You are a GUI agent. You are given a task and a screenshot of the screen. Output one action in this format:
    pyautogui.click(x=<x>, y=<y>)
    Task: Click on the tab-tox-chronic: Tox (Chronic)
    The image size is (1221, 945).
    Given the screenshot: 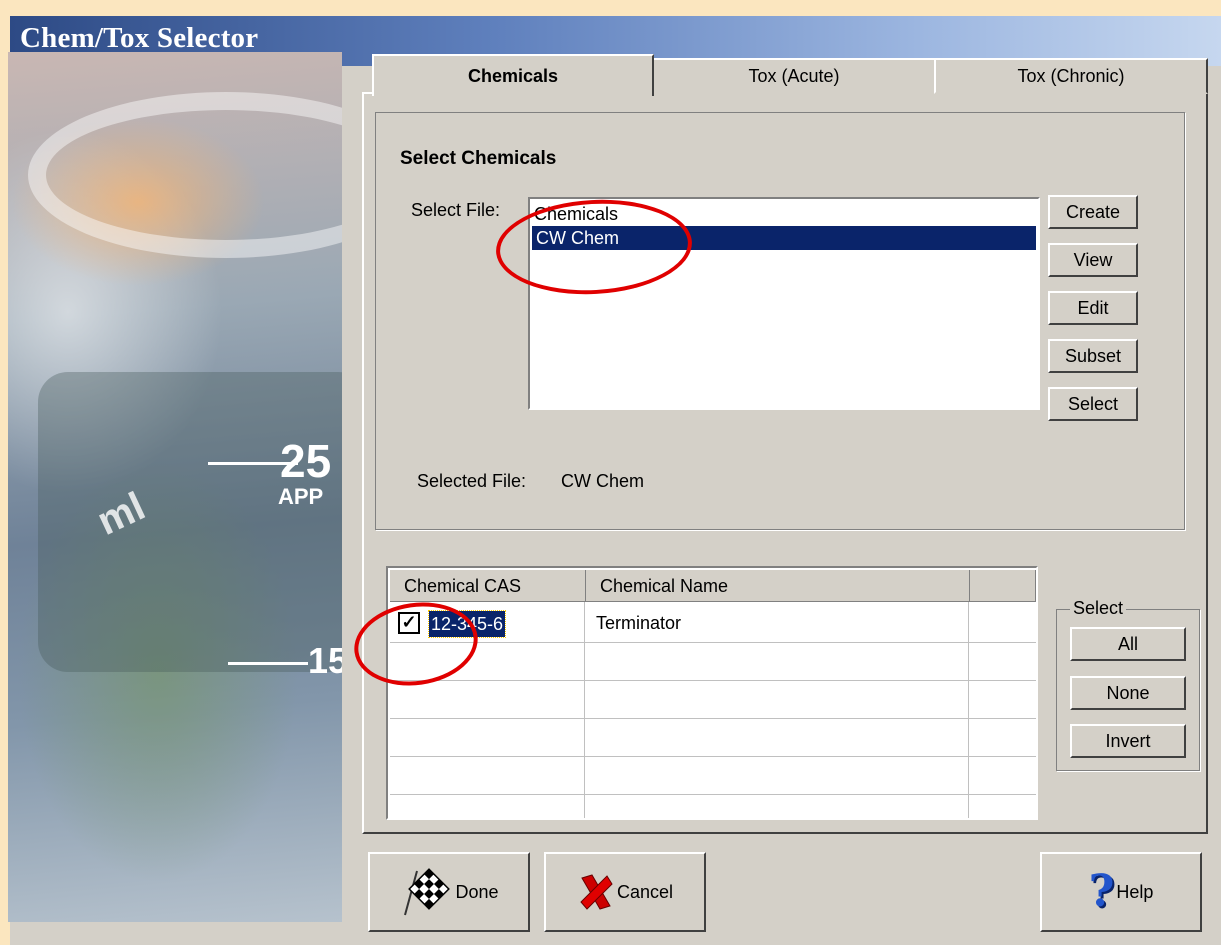 What is the action you would take?
    pyautogui.click(x=1071, y=76)
    